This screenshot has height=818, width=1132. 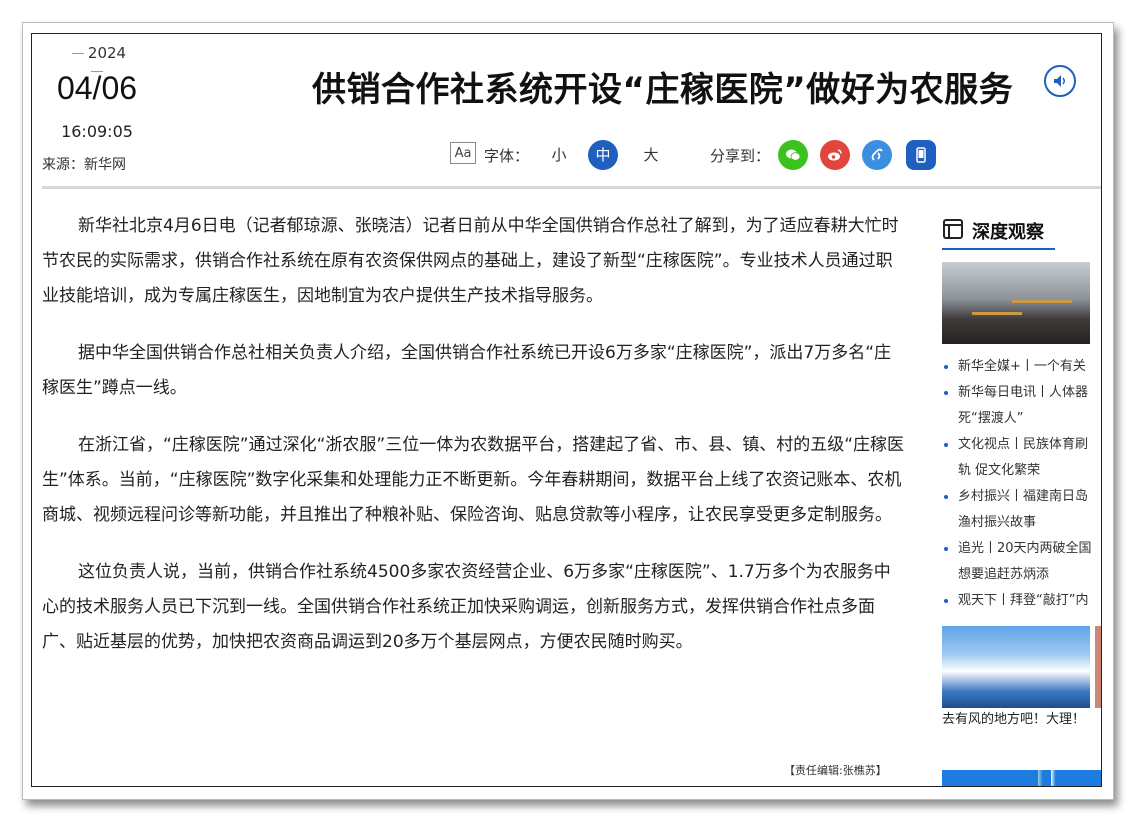 What do you see at coordinates (1021, 497) in the screenshot?
I see `sidebar-link: 乡村振兴丨福建南日岛` at bounding box center [1021, 497].